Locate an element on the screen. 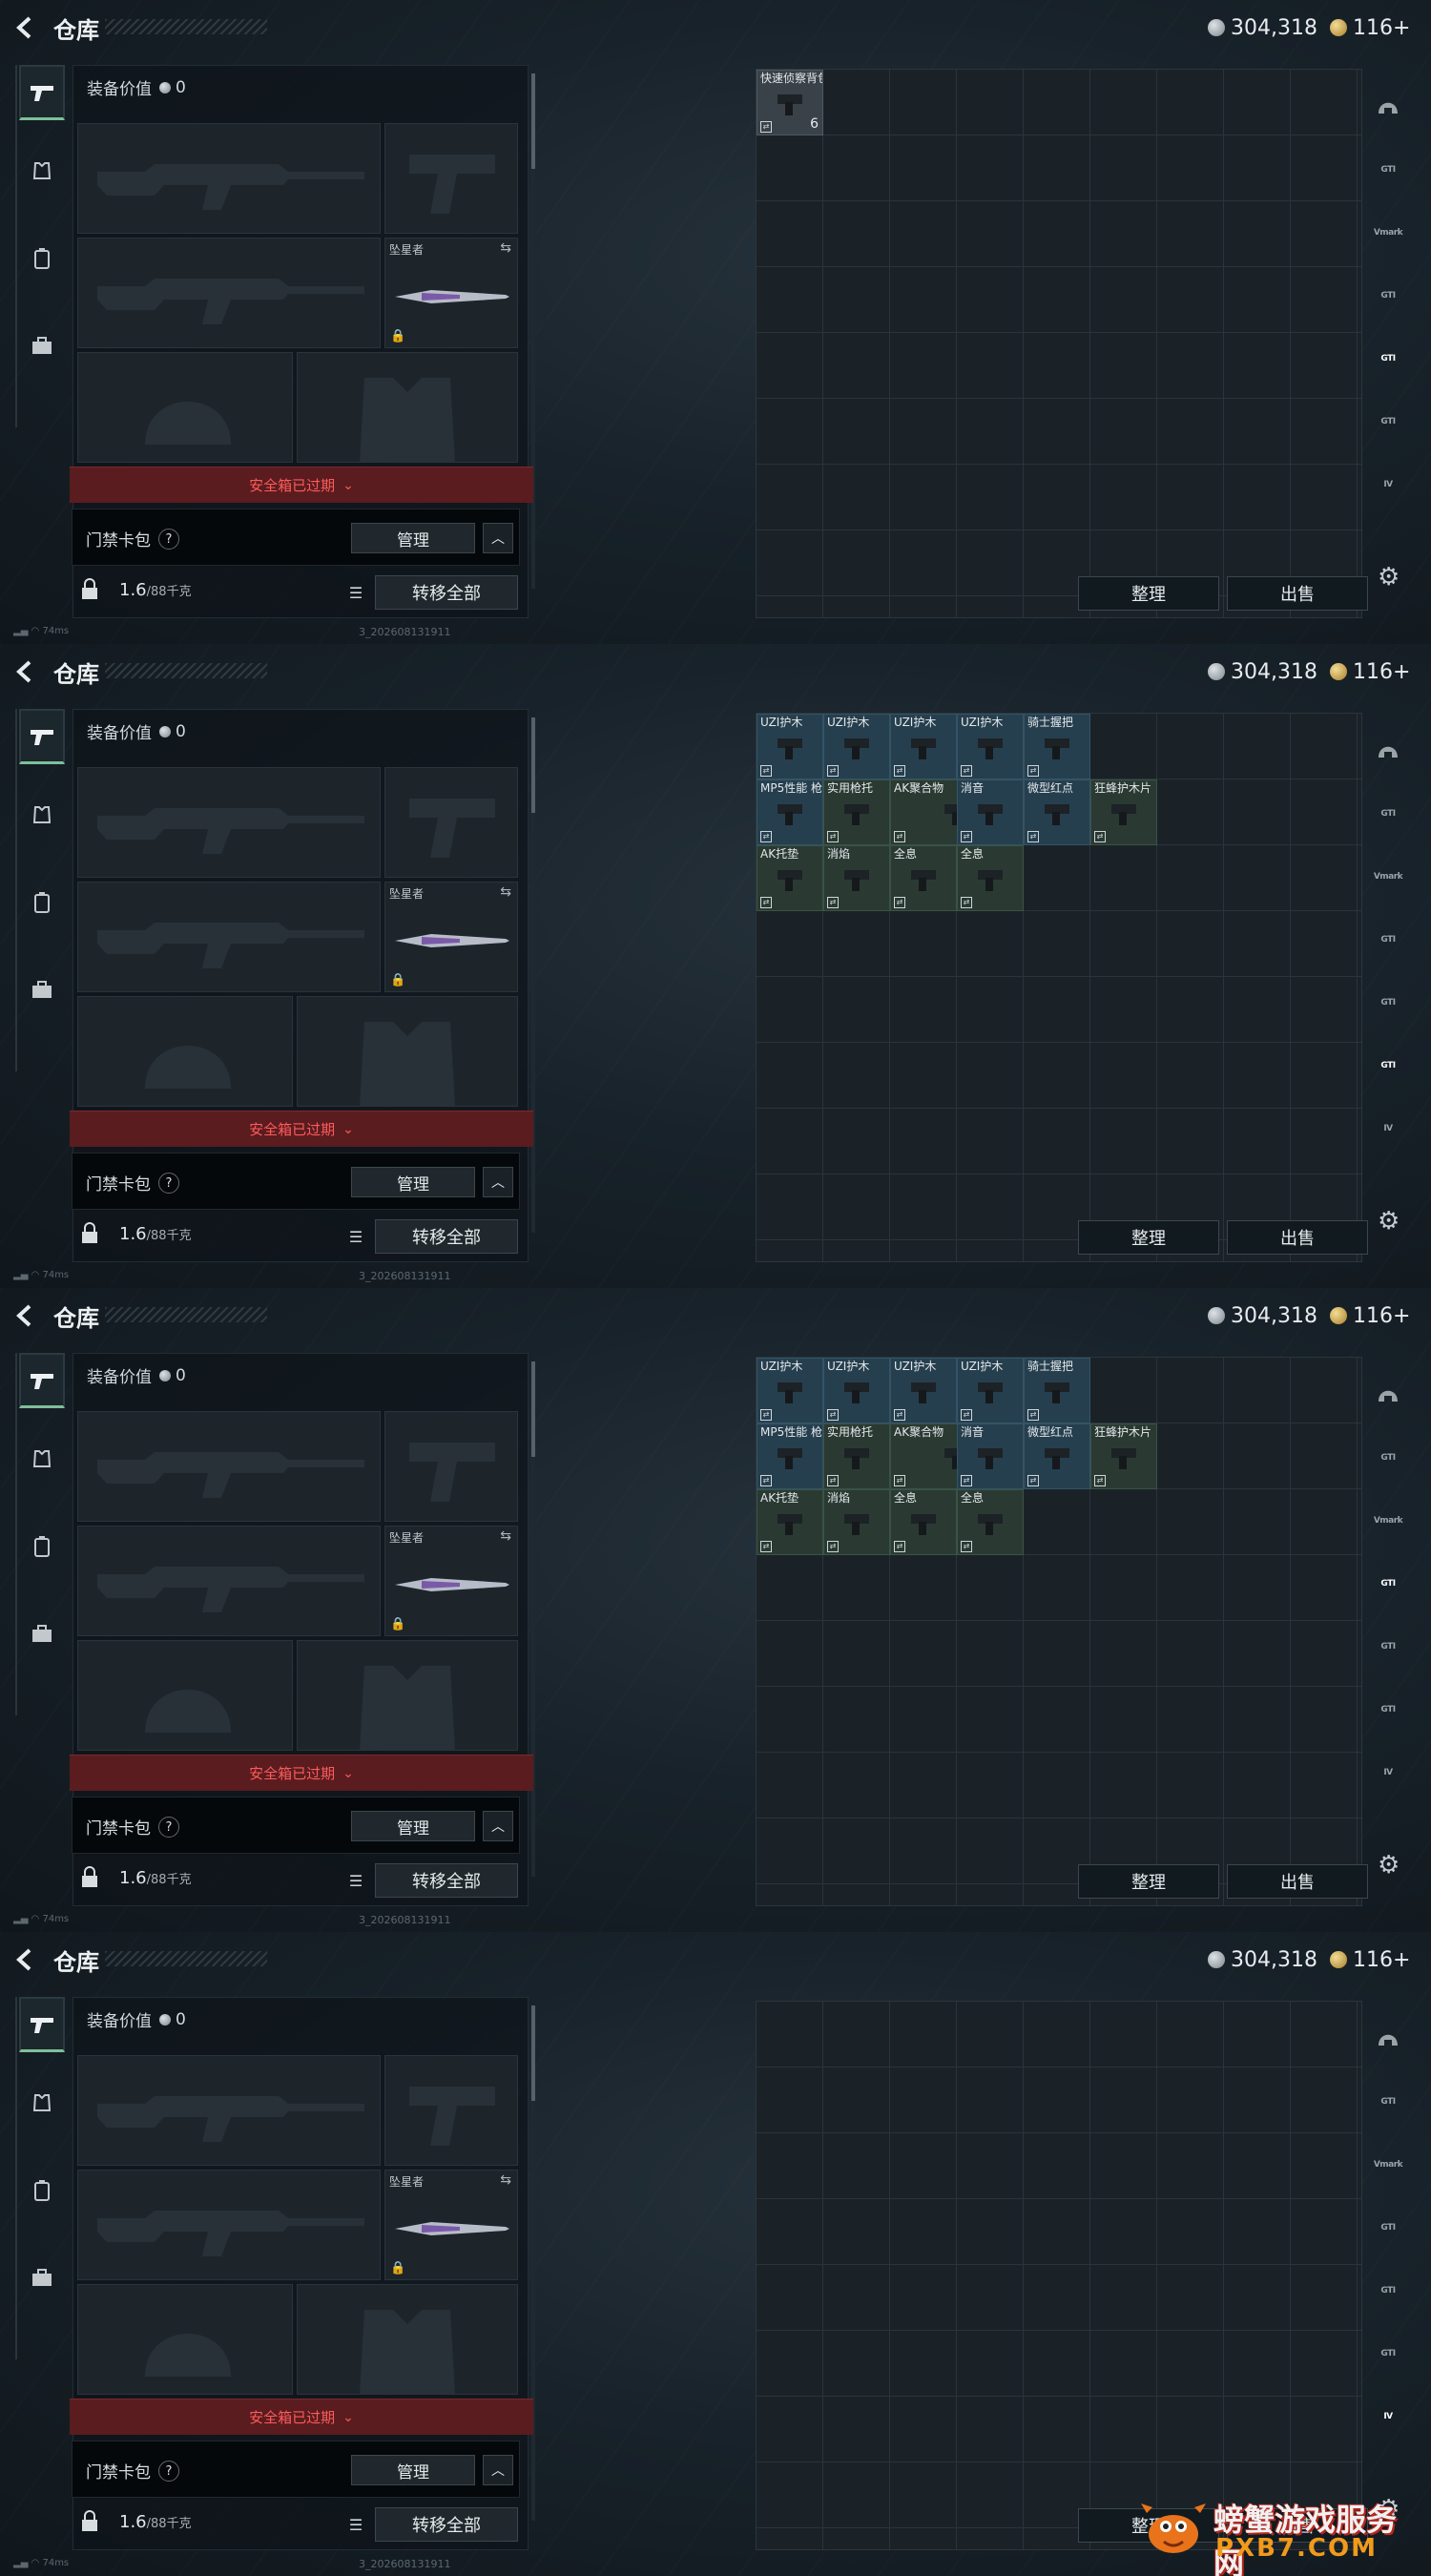  storage-item: 微型红点 ⇄ is located at coordinates (1057, 812).